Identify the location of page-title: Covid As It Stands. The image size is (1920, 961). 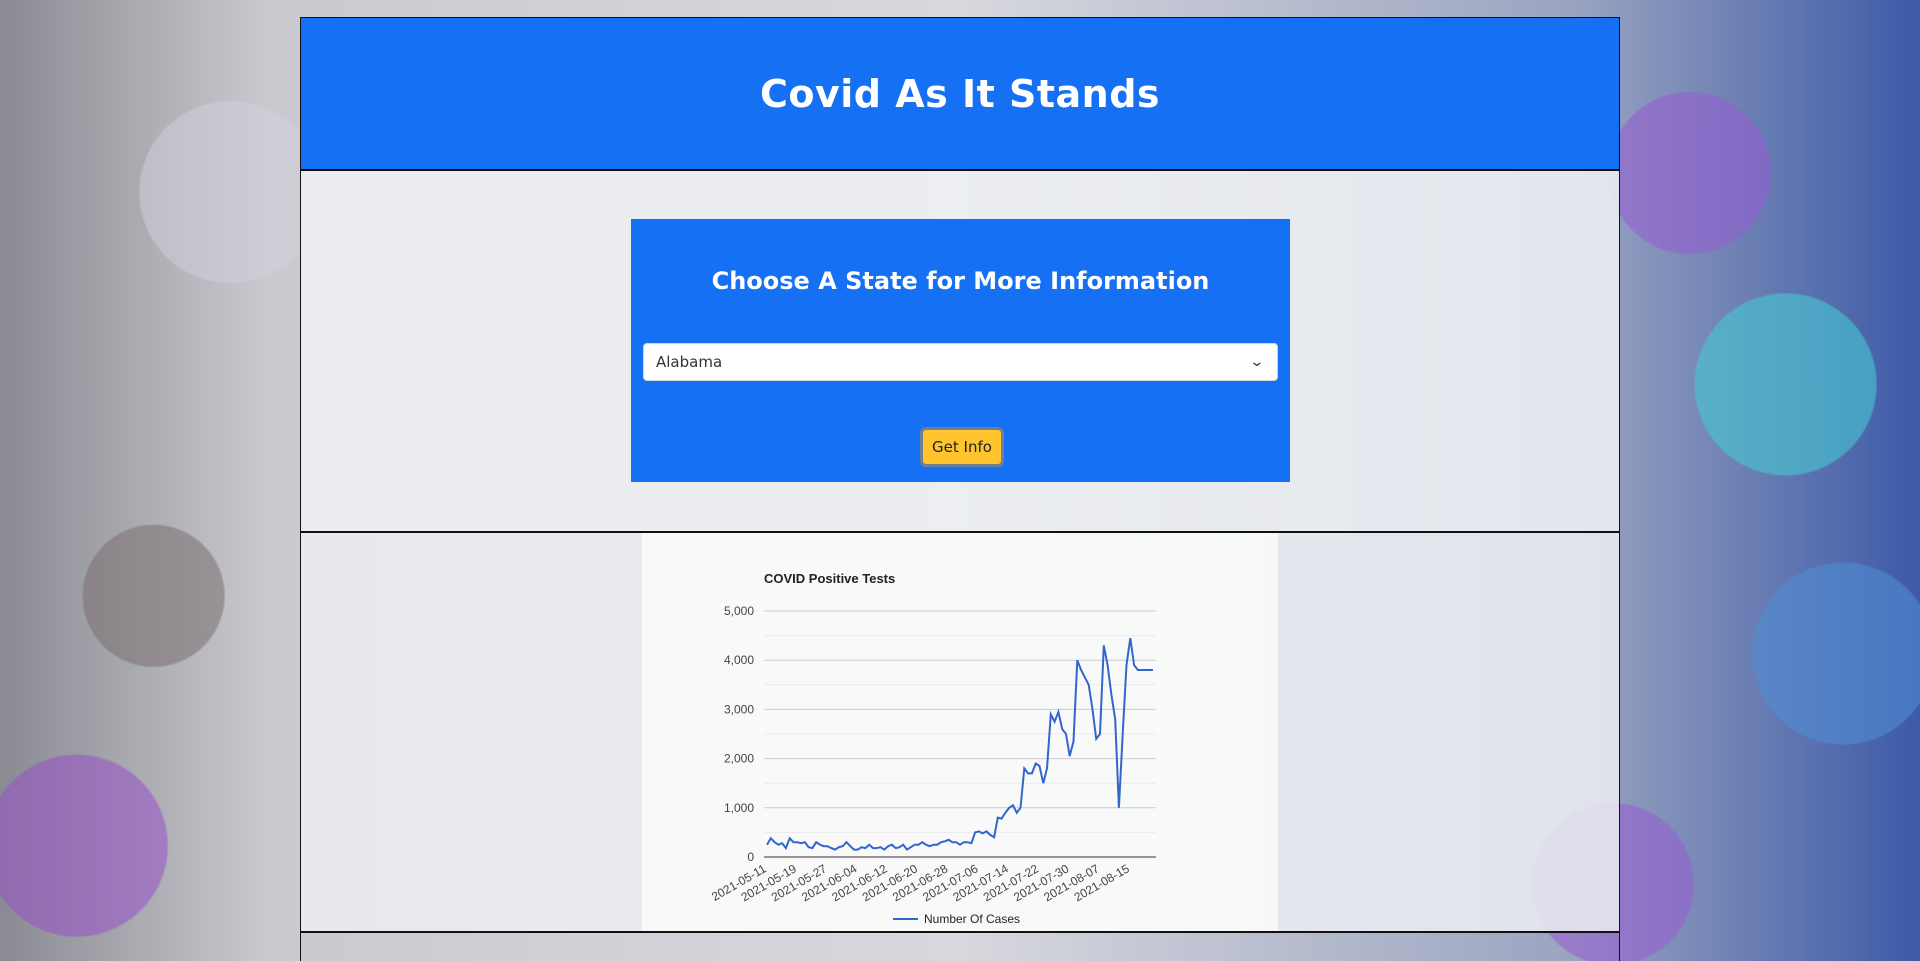
(960, 93).